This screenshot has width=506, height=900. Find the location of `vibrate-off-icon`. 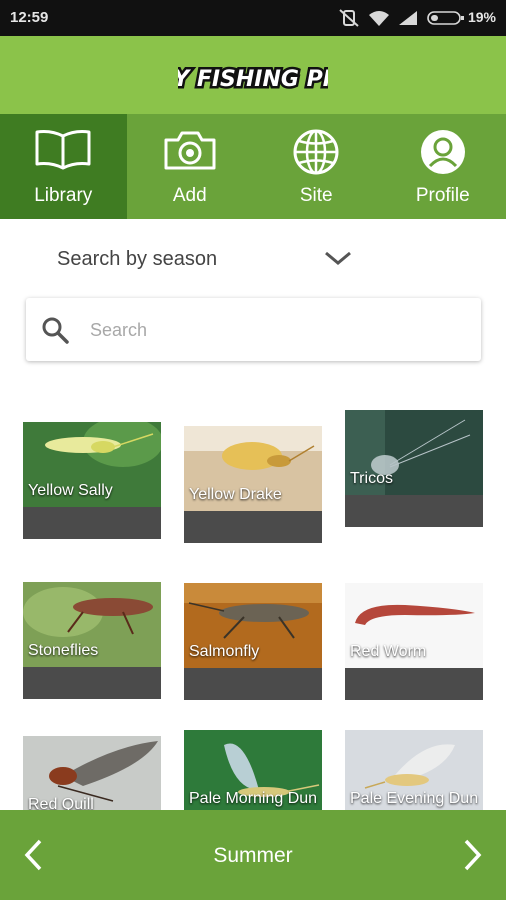

vibrate-off-icon is located at coordinates (349, 18).